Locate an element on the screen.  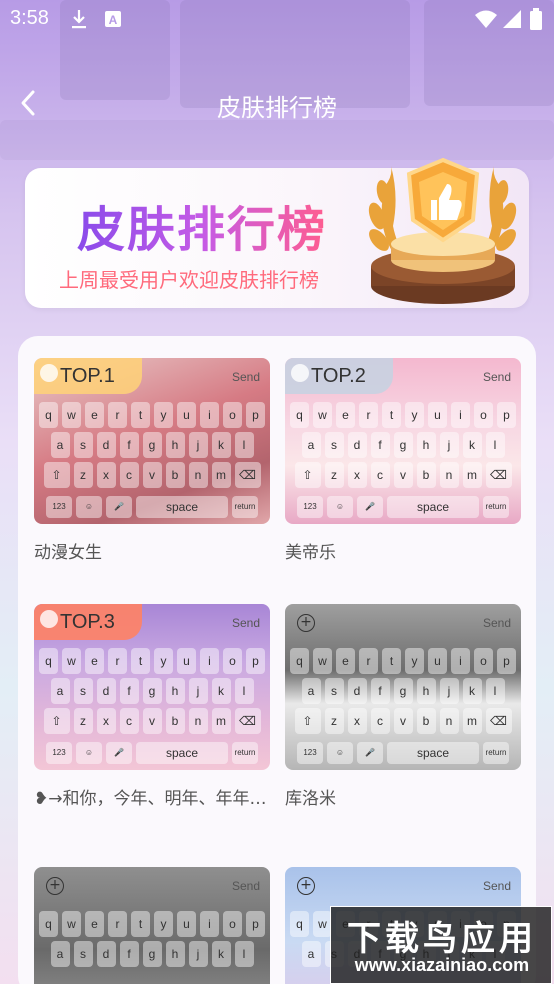
keyboard-key: z is located at coordinates (334, 475).